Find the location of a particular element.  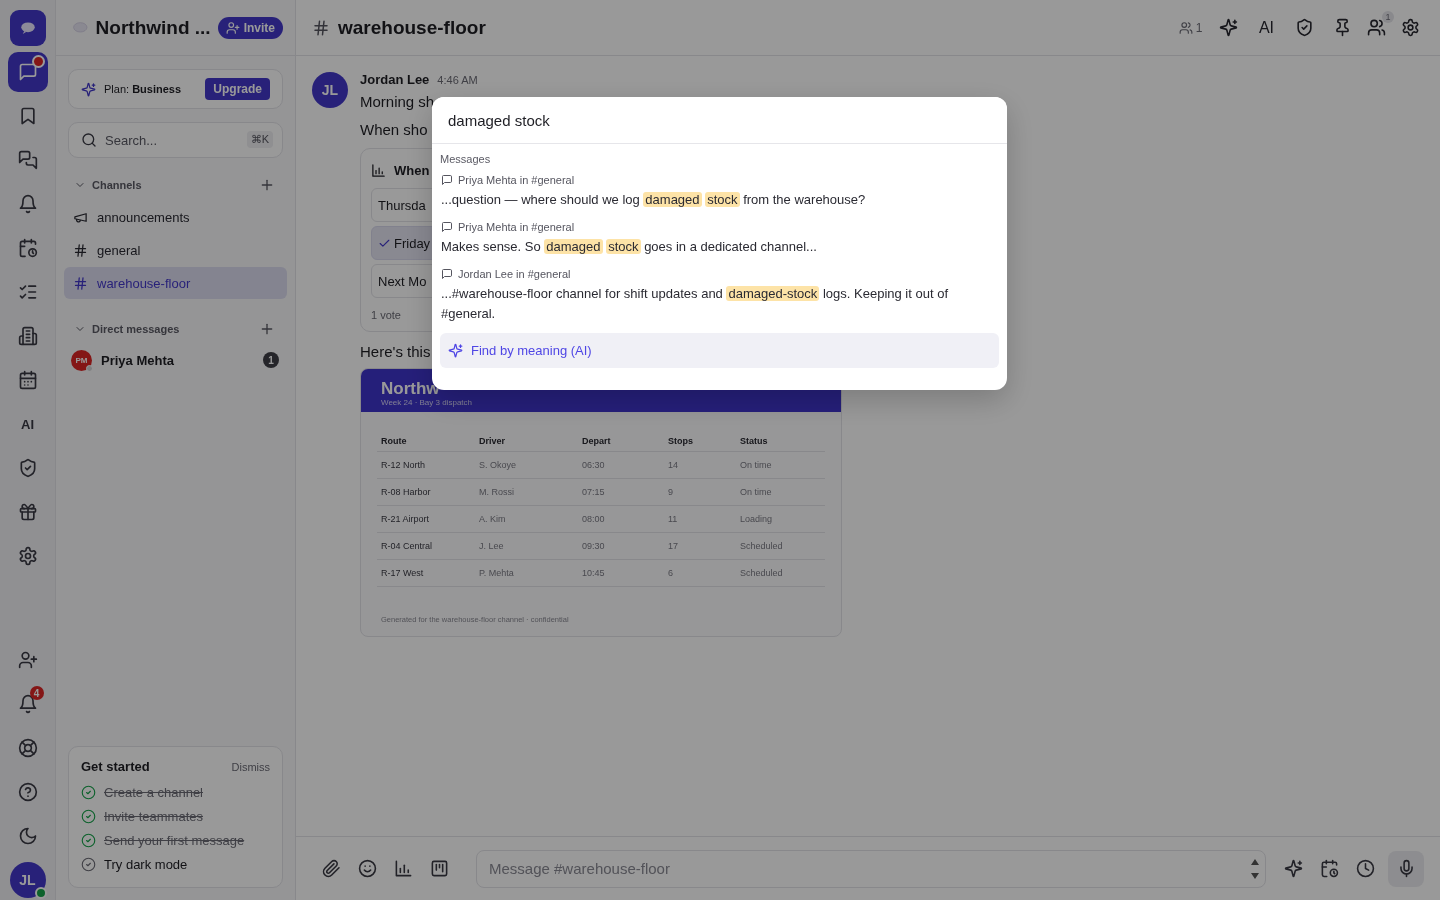

column-header: Status is located at coordinates (780, 442).